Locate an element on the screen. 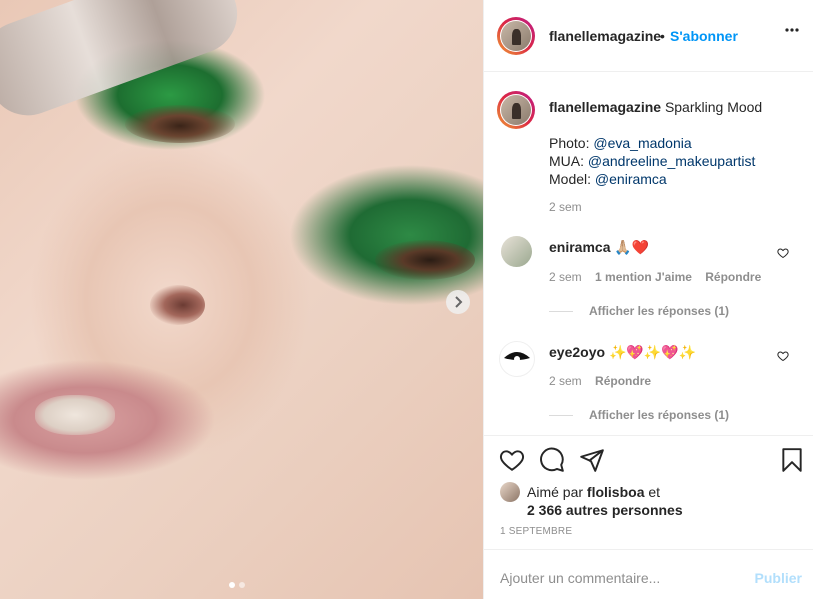 This screenshot has width=813, height=600. post-header: flanellemagazine • S'abonner is located at coordinates (648, 36).